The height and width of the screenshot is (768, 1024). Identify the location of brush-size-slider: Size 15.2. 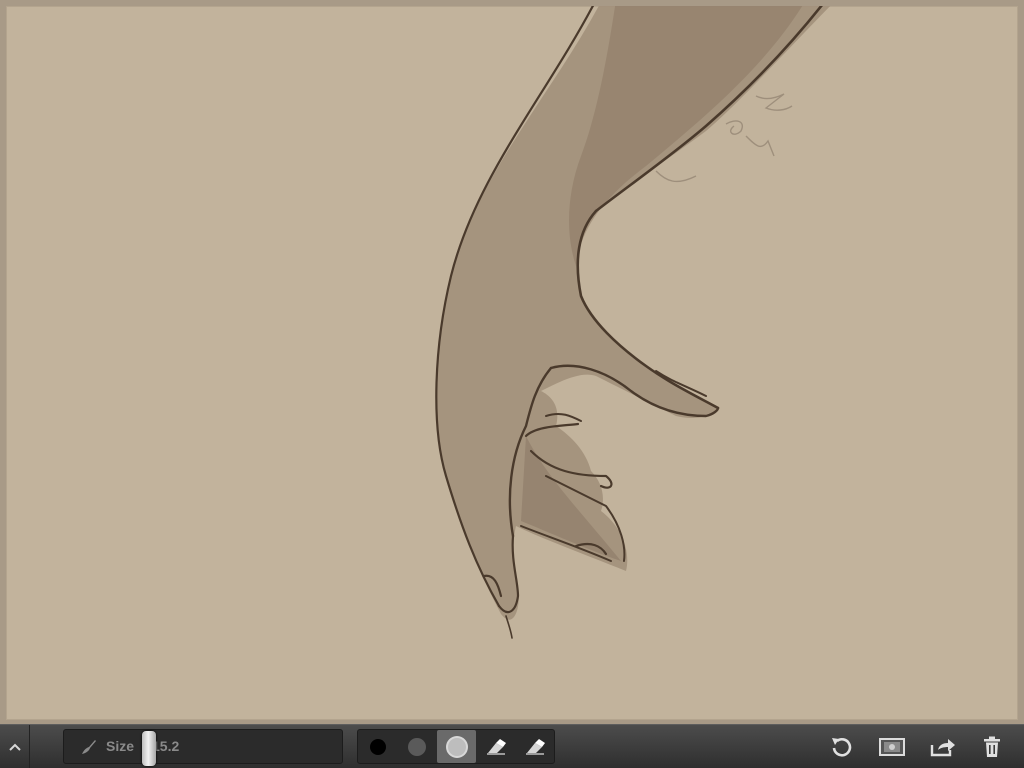
(203, 747).